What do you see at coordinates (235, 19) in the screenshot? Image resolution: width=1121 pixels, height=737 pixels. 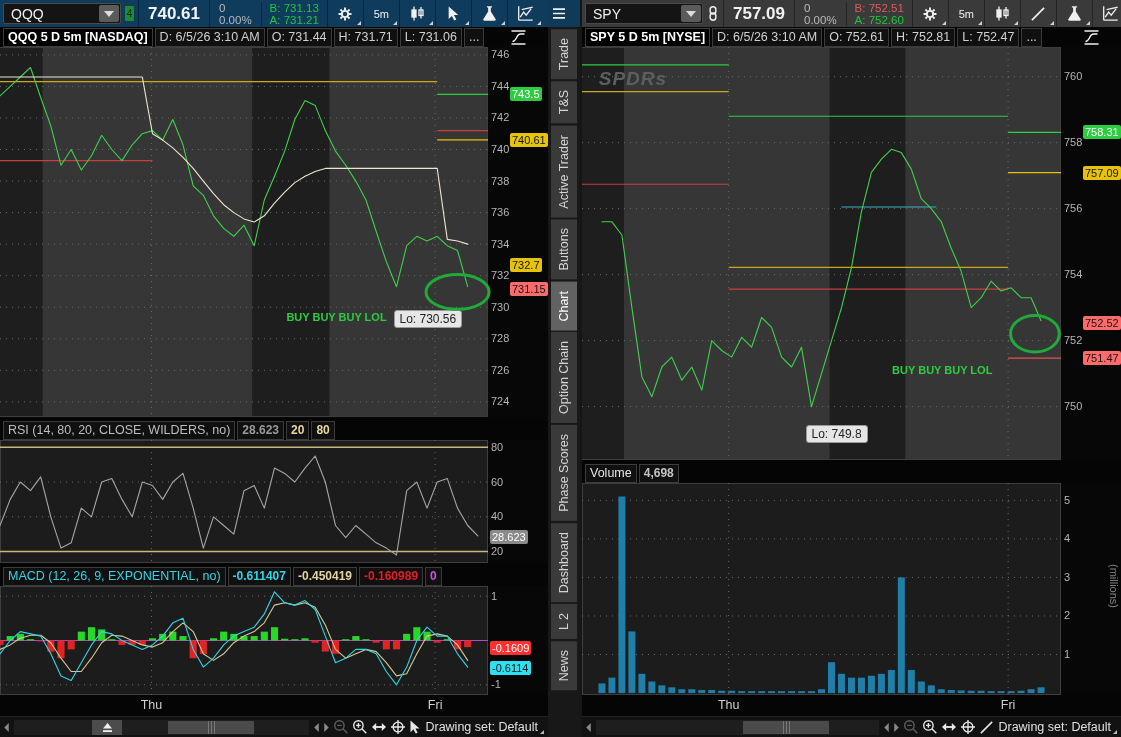 I see `percent-change: 0.00%` at bounding box center [235, 19].